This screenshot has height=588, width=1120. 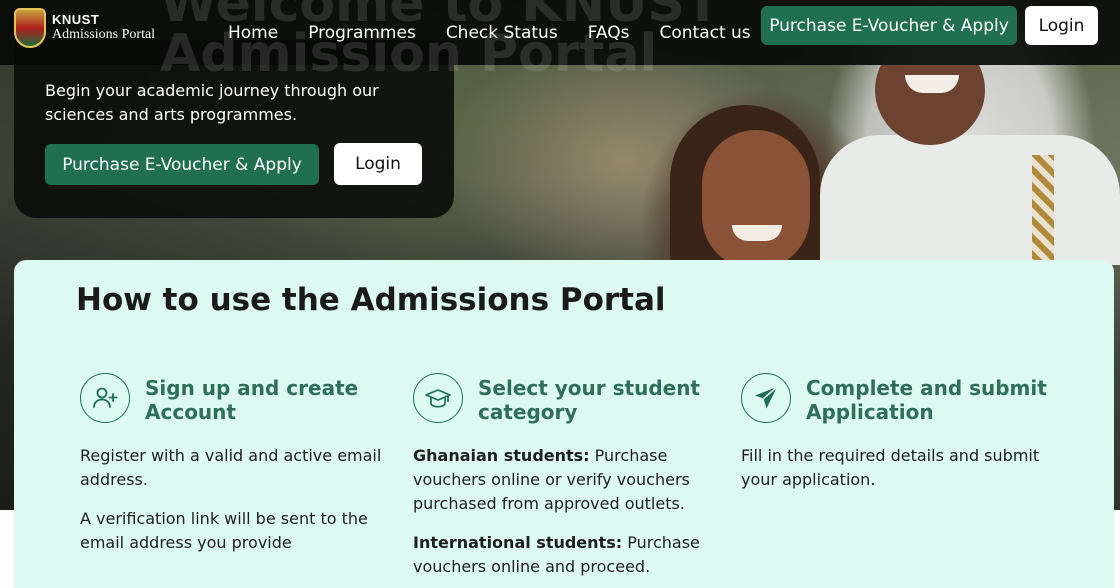 I want to click on how-to-title: How to use the Admissions Portal, so click(x=371, y=300).